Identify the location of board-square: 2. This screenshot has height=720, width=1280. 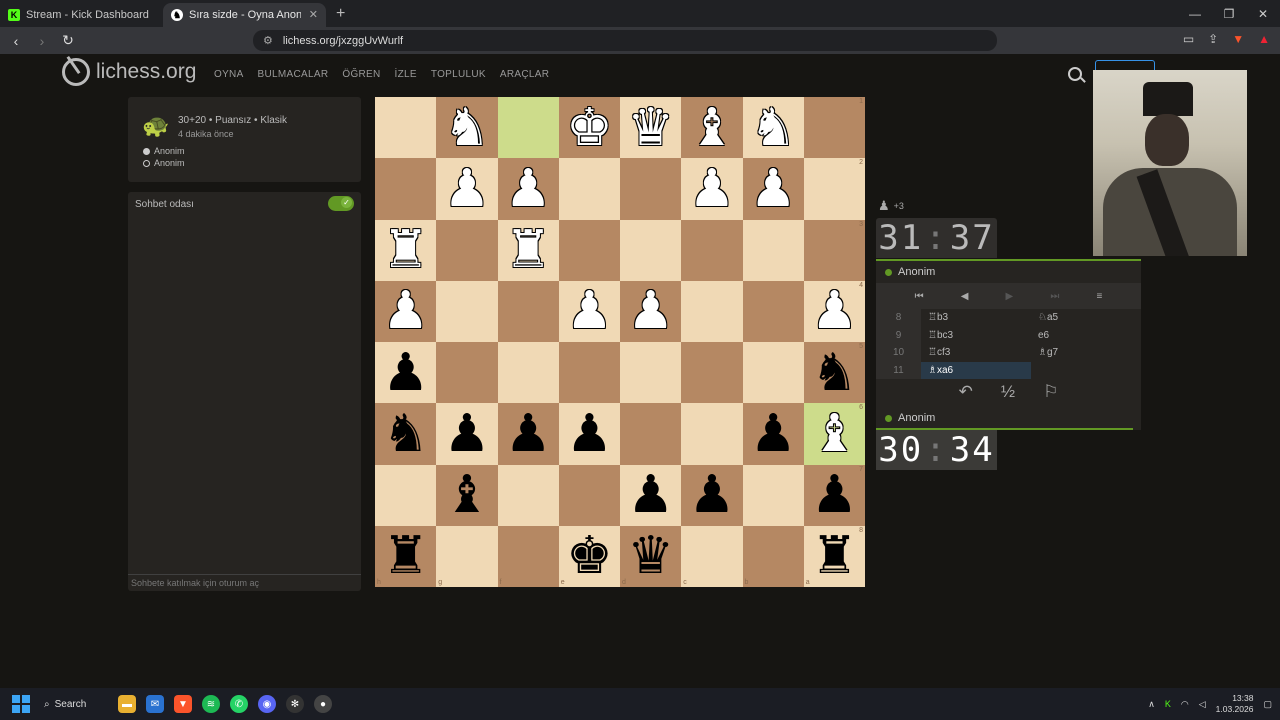
(834, 189).